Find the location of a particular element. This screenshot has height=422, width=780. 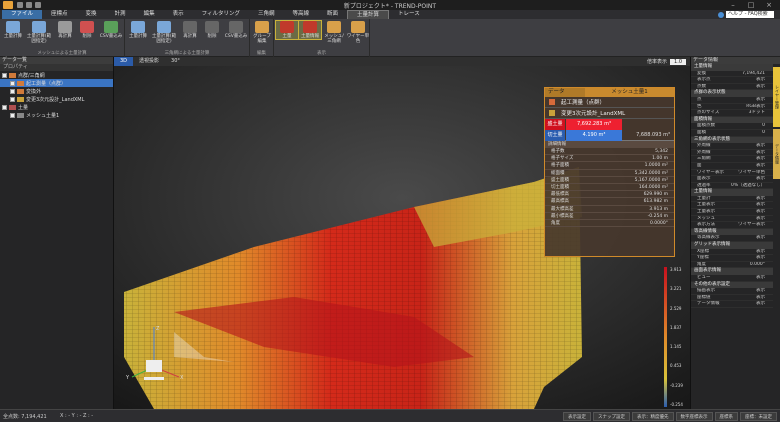

property-row: 面積 0 is located at coordinates (732, 133).